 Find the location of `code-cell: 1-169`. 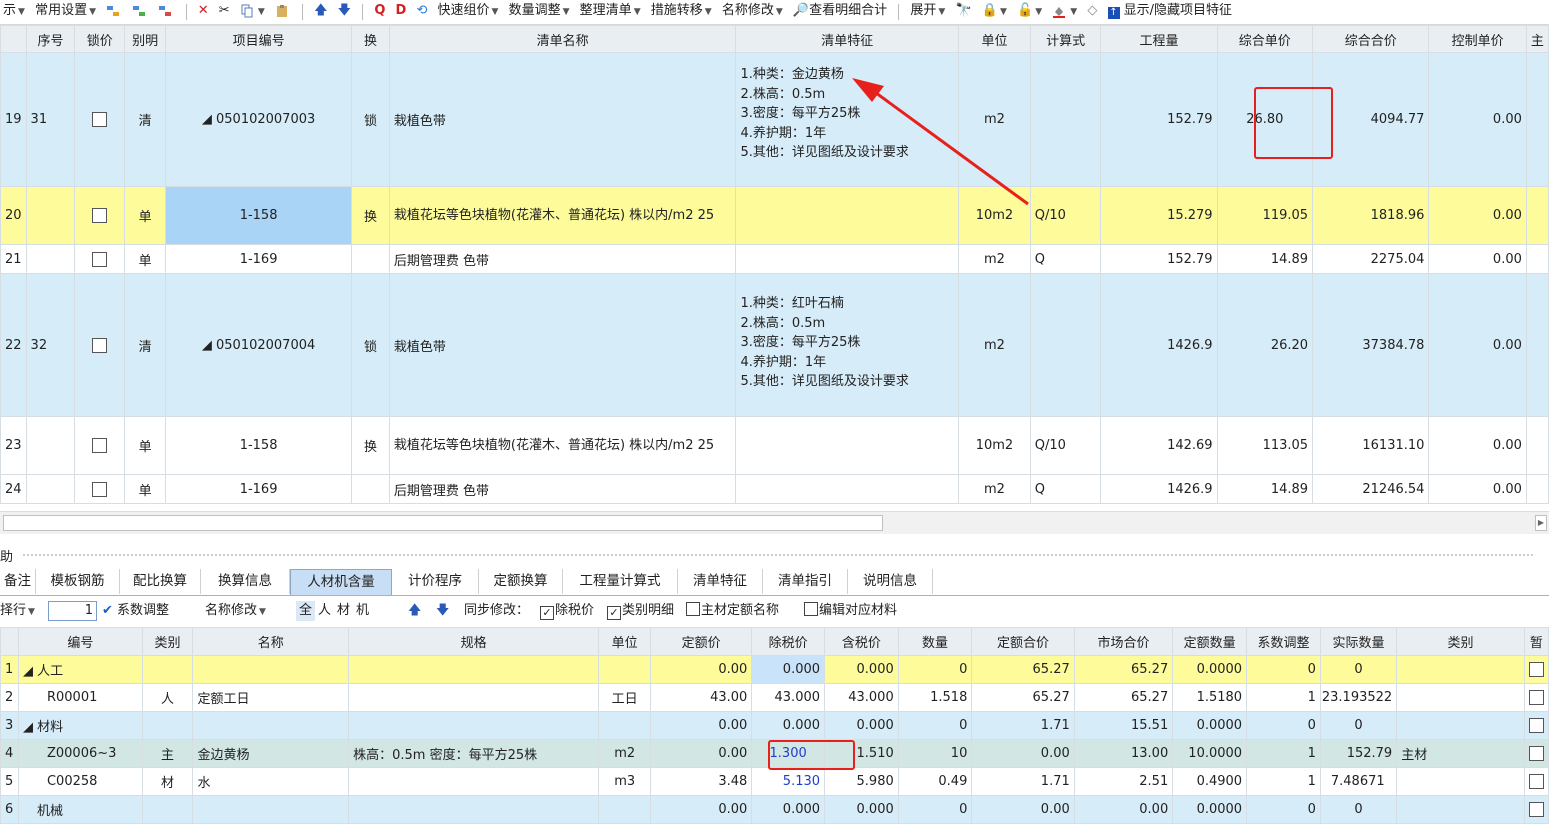

code-cell: 1-169 is located at coordinates (259, 259).